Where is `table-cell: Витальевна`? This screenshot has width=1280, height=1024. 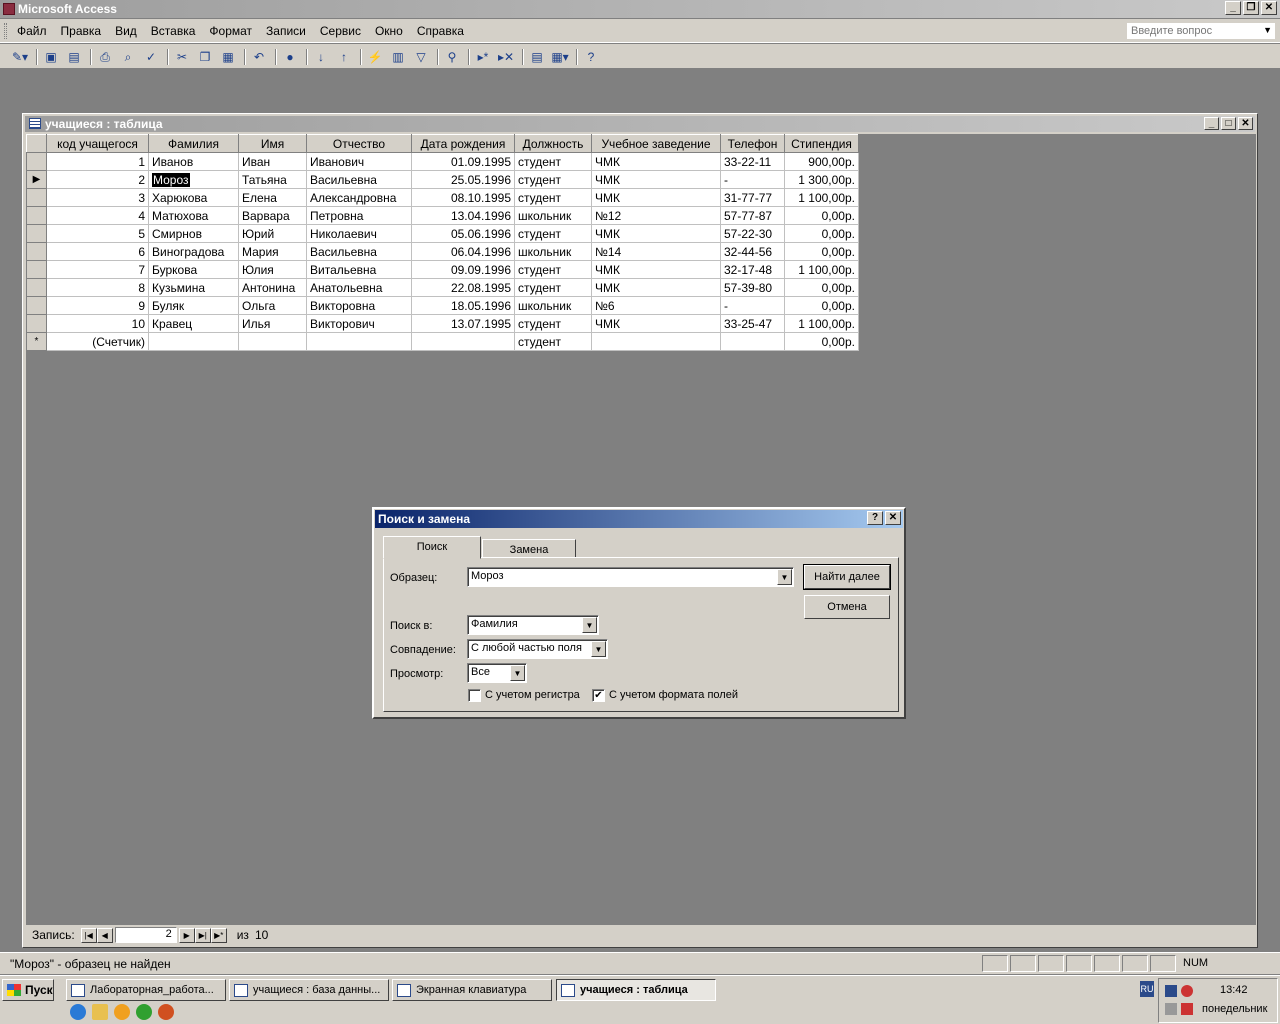 table-cell: Витальевна is located at coordinates (359, 269).